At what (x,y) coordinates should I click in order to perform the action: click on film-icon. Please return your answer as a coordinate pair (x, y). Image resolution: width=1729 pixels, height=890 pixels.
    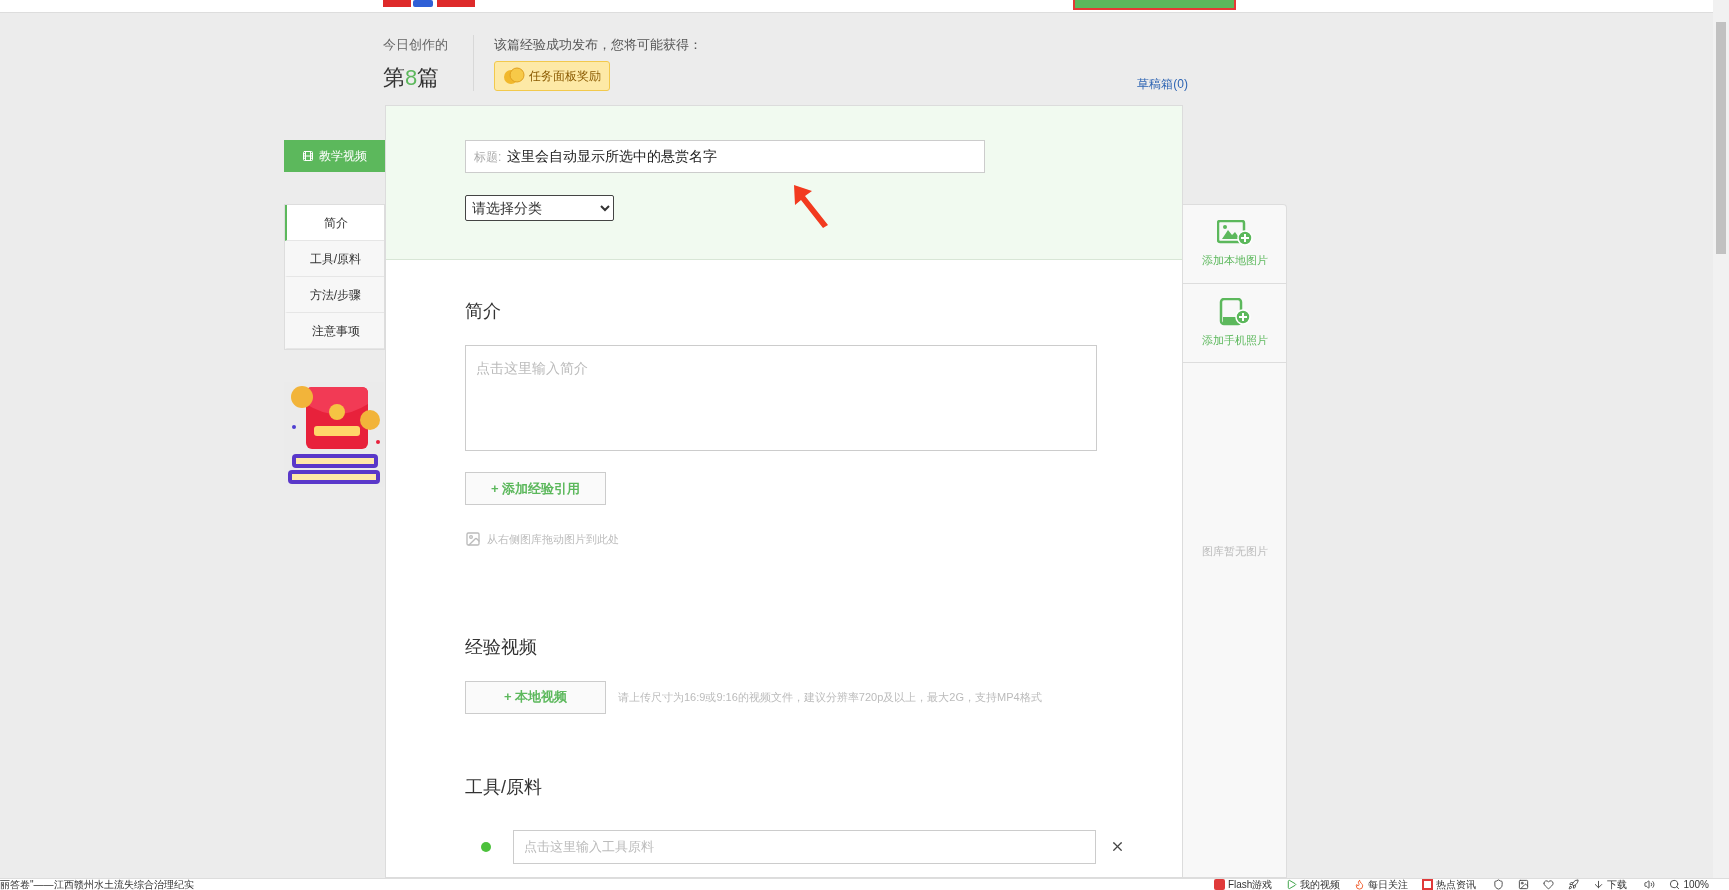
    Looking at the image, I should click on (308, 156).